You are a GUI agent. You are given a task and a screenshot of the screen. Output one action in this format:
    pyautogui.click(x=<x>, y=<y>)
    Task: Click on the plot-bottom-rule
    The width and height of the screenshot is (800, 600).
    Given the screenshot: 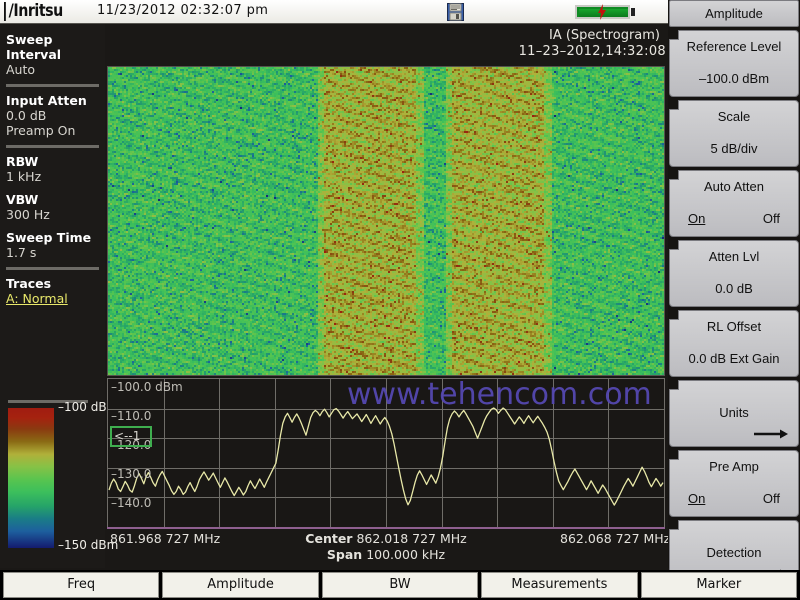 What is the action you would take?
    pyautogui.click(x=386, y=528)
    